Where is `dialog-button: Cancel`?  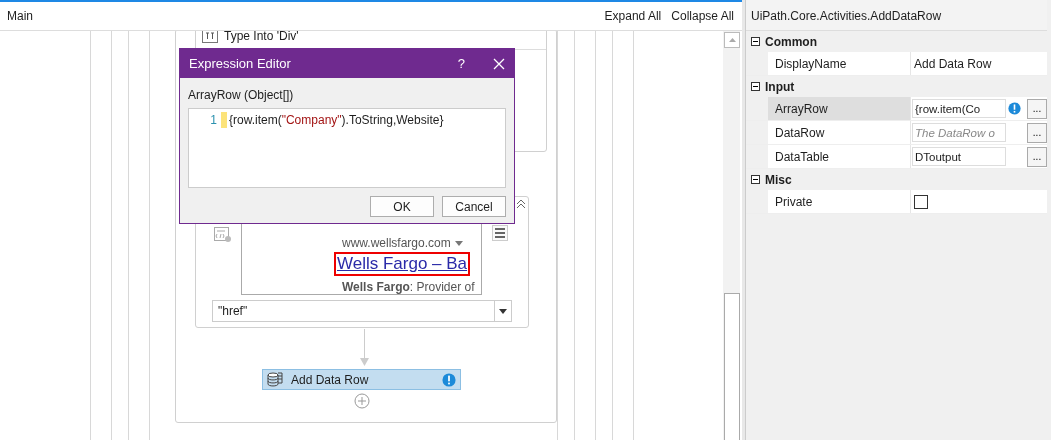 dialog-button: Cancel is located at coordinates (474, 206).